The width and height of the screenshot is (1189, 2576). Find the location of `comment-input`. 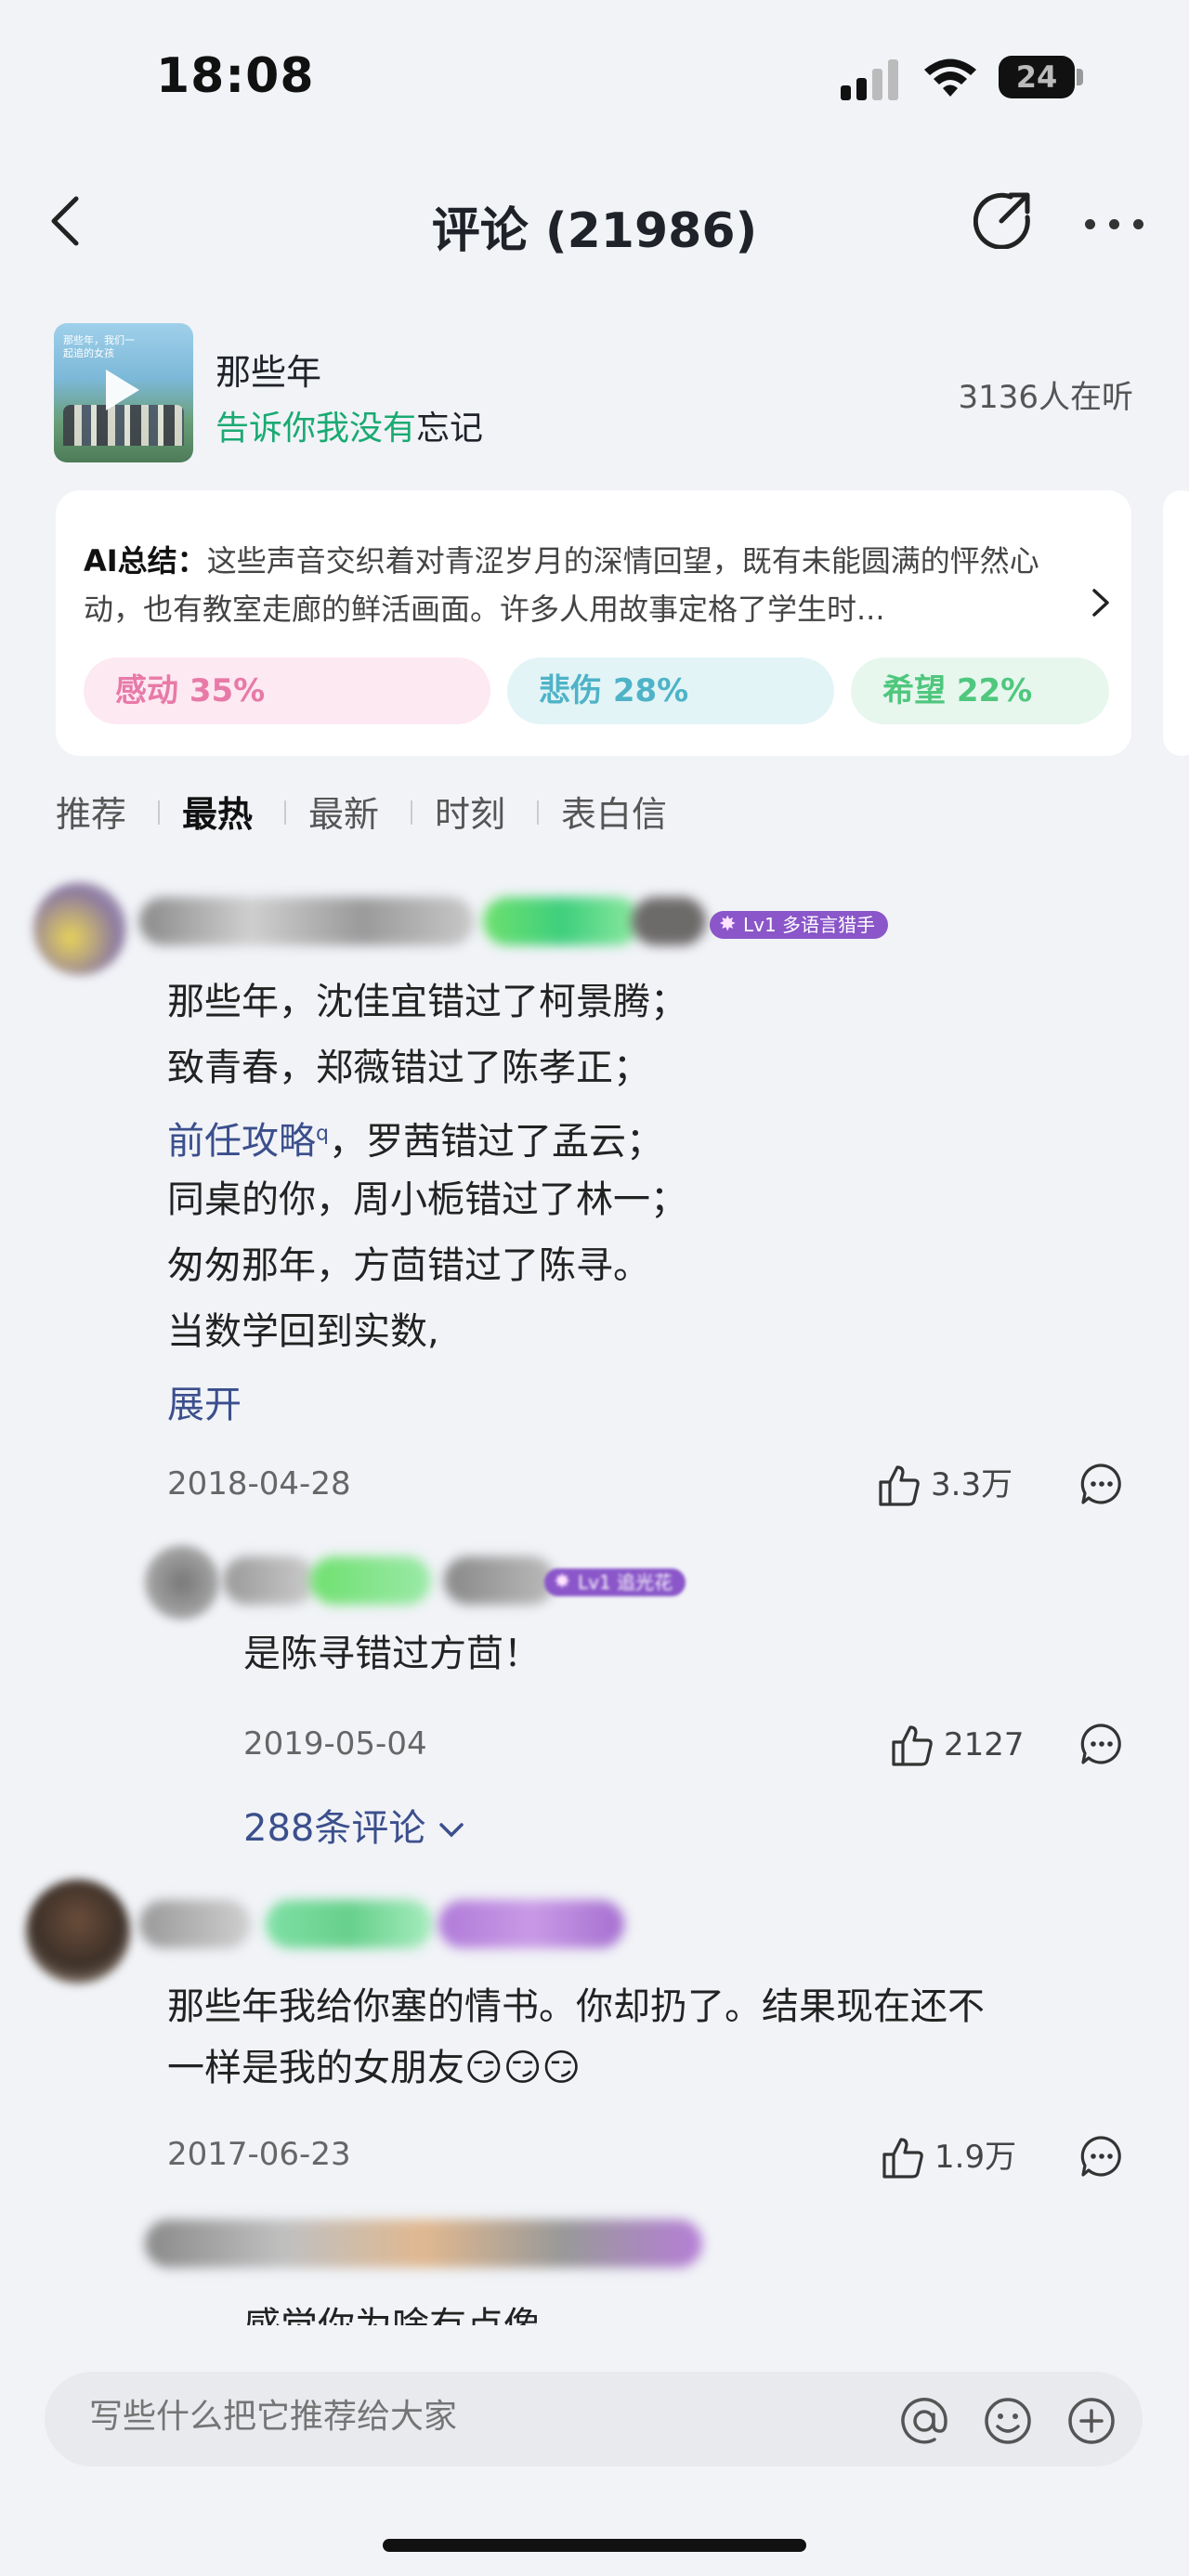

comment-input is located at coordinates (460, 2417).